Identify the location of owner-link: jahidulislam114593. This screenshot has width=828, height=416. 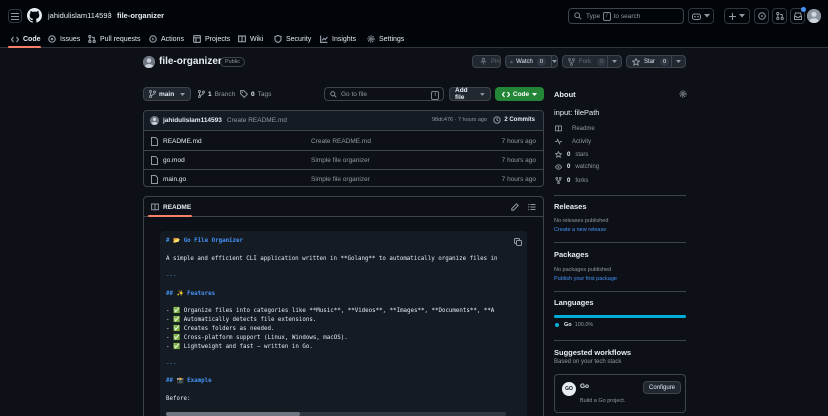
(80, 15).